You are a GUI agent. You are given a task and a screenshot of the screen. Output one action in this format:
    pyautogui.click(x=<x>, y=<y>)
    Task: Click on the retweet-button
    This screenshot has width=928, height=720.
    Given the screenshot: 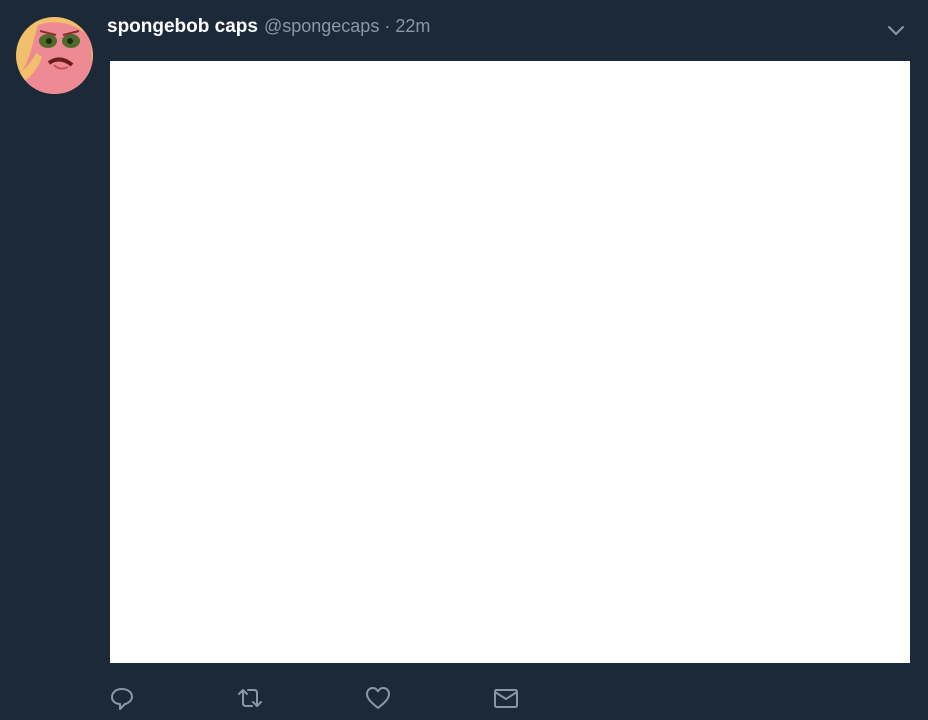 What is the action you would take?
    pyautogui.click(x=250, y=698)
    